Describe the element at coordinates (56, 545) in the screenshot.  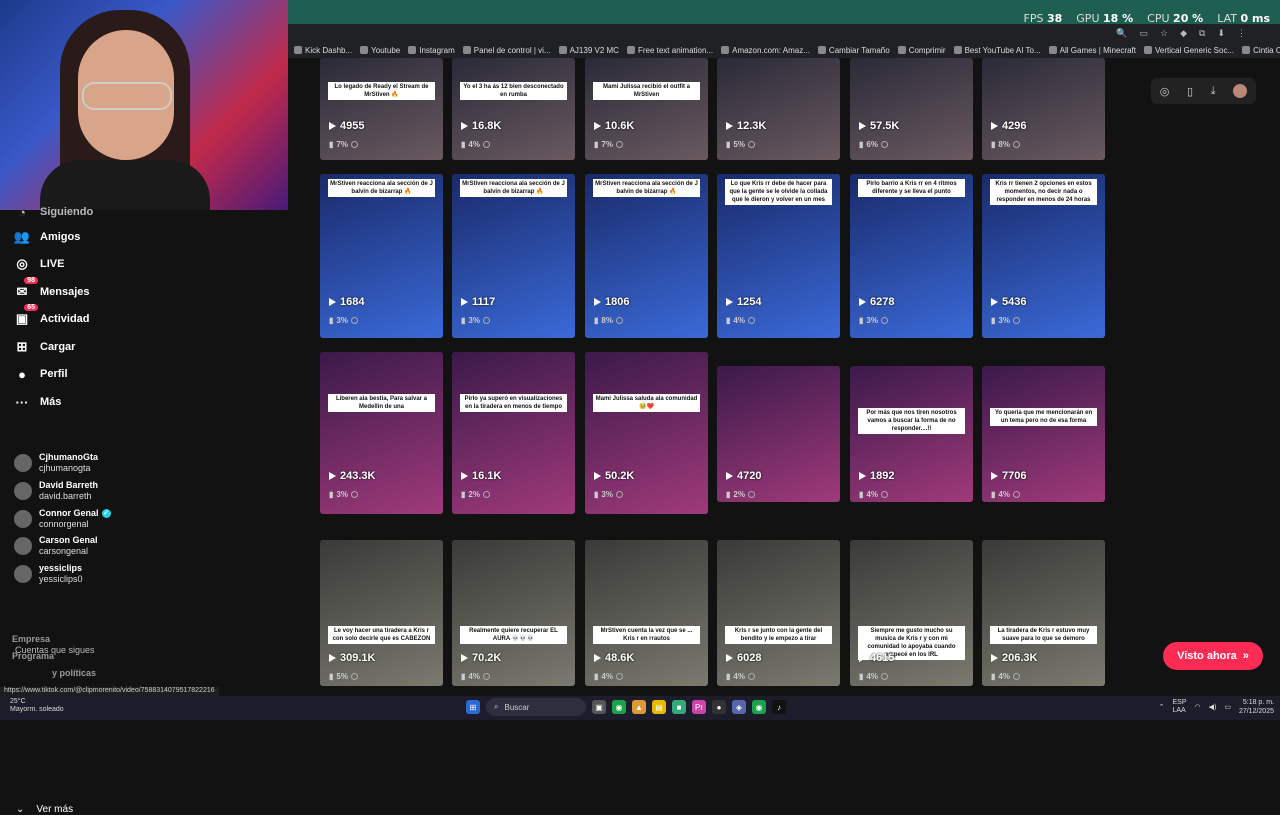
I see `following-account: Carson Genal carsongenal` at that location.